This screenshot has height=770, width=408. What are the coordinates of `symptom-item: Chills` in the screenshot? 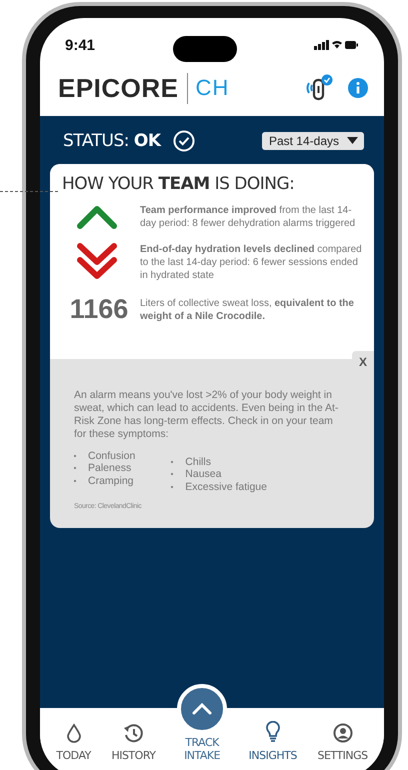 It's located at (198, 462).